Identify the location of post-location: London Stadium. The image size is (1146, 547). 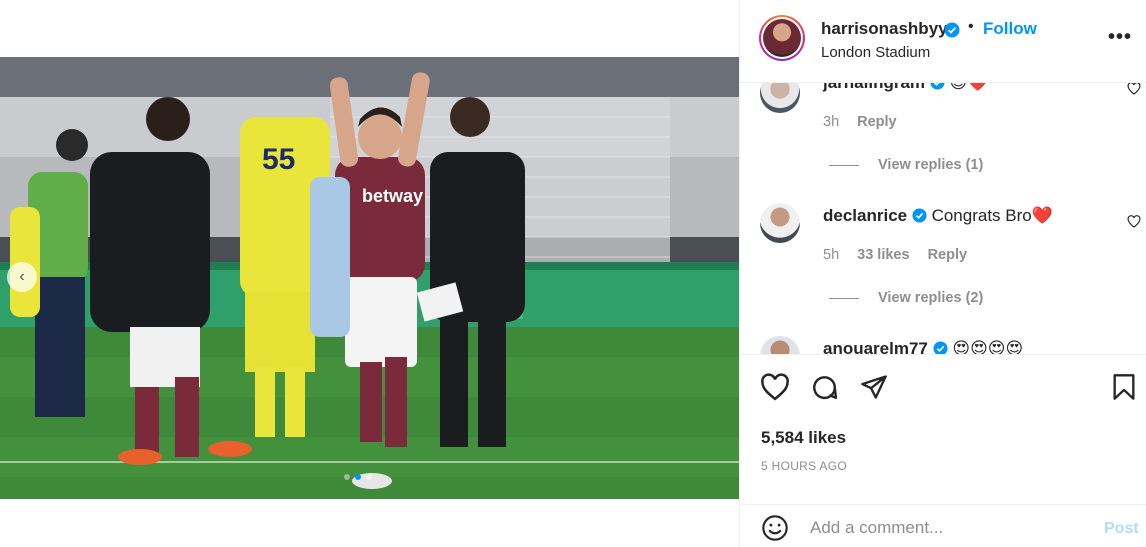
(875, 52).